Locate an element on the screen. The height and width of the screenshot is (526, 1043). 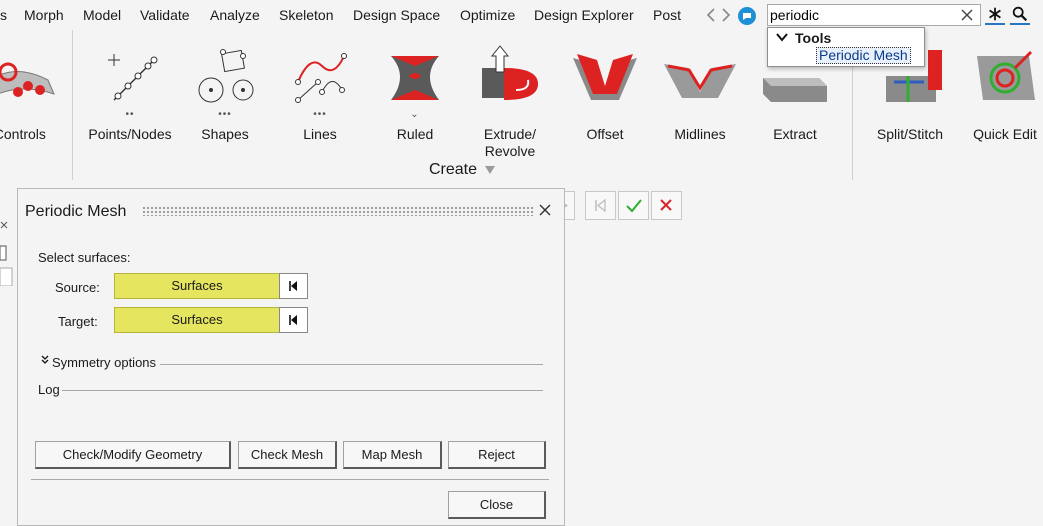
skip-back-button is located at coordinates (600, 205).